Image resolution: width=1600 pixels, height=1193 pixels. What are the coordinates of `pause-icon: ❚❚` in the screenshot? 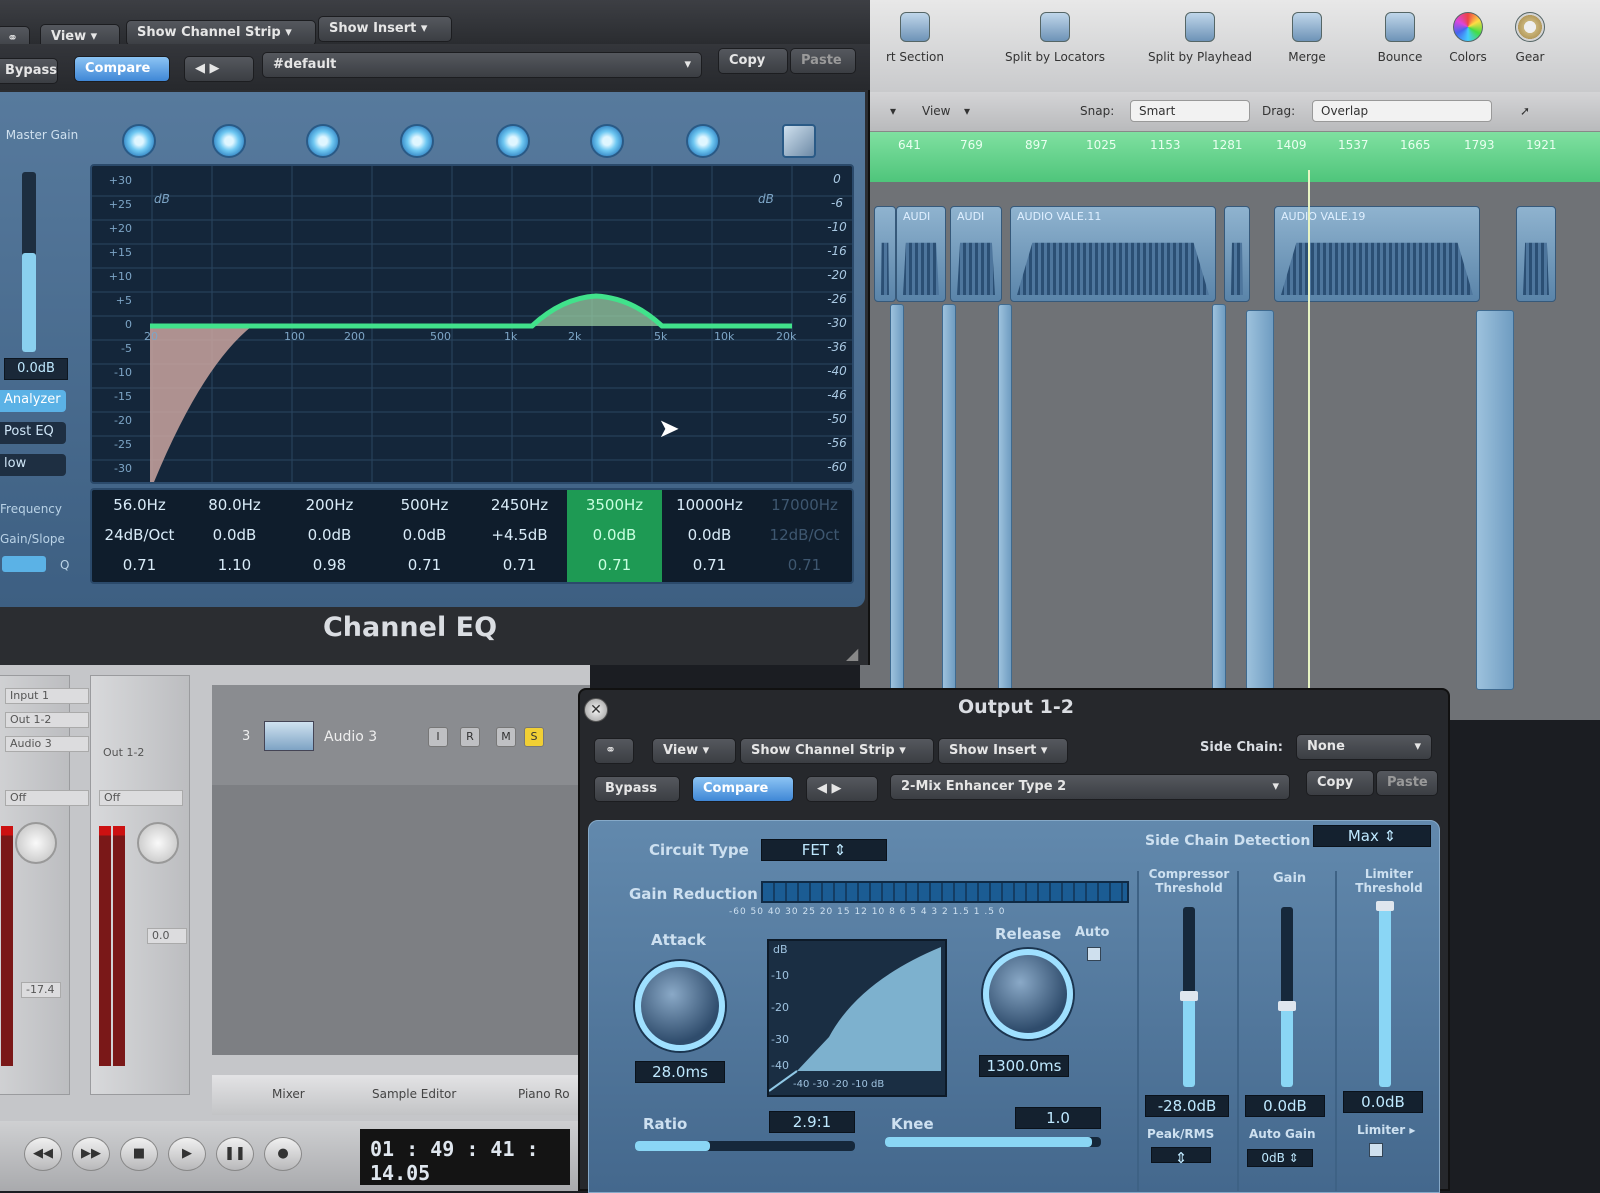 It's located at (235, 1154).